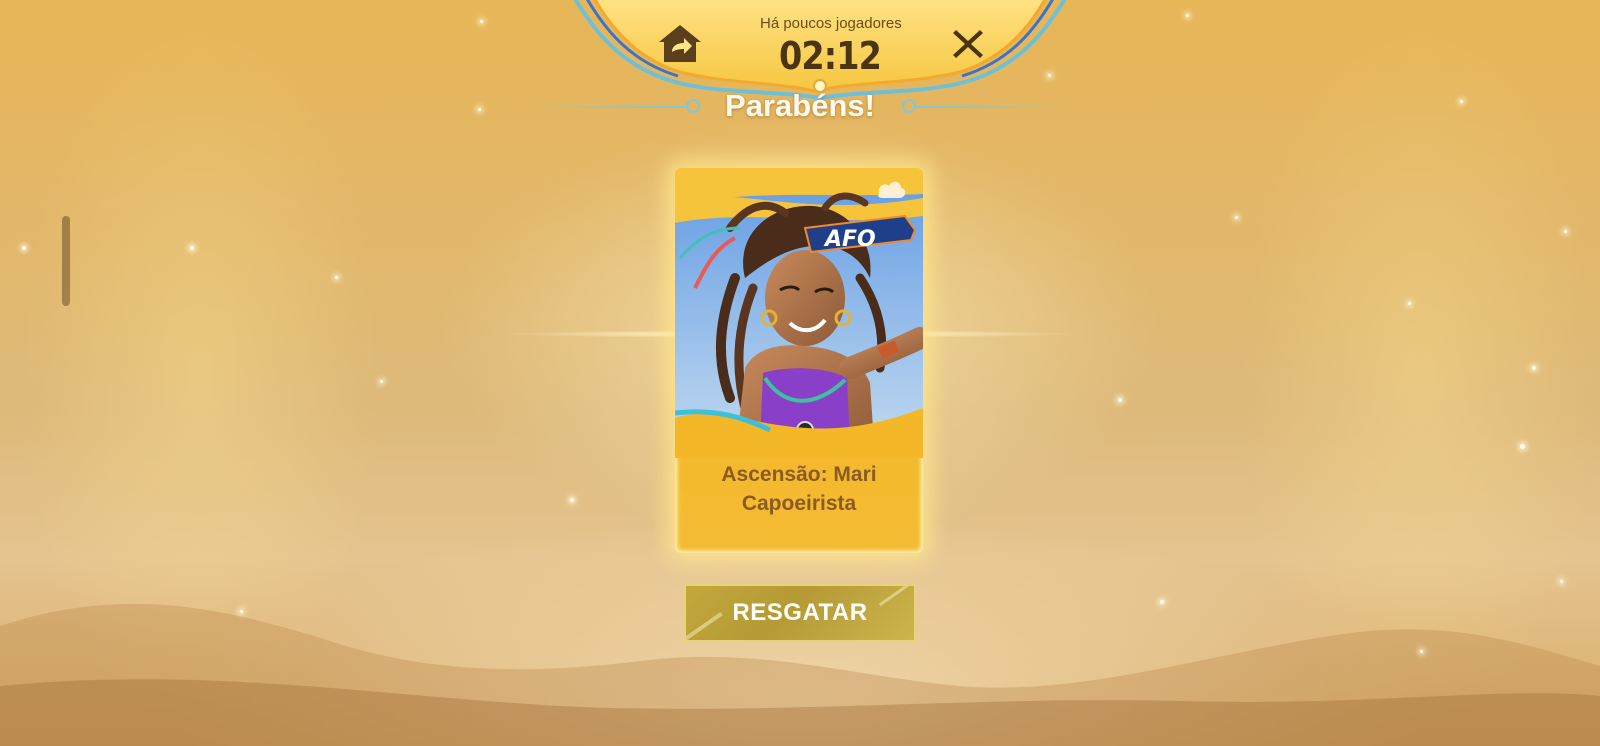  I want to click on notice-text: Há poucos jogadores, so click(831, 23).